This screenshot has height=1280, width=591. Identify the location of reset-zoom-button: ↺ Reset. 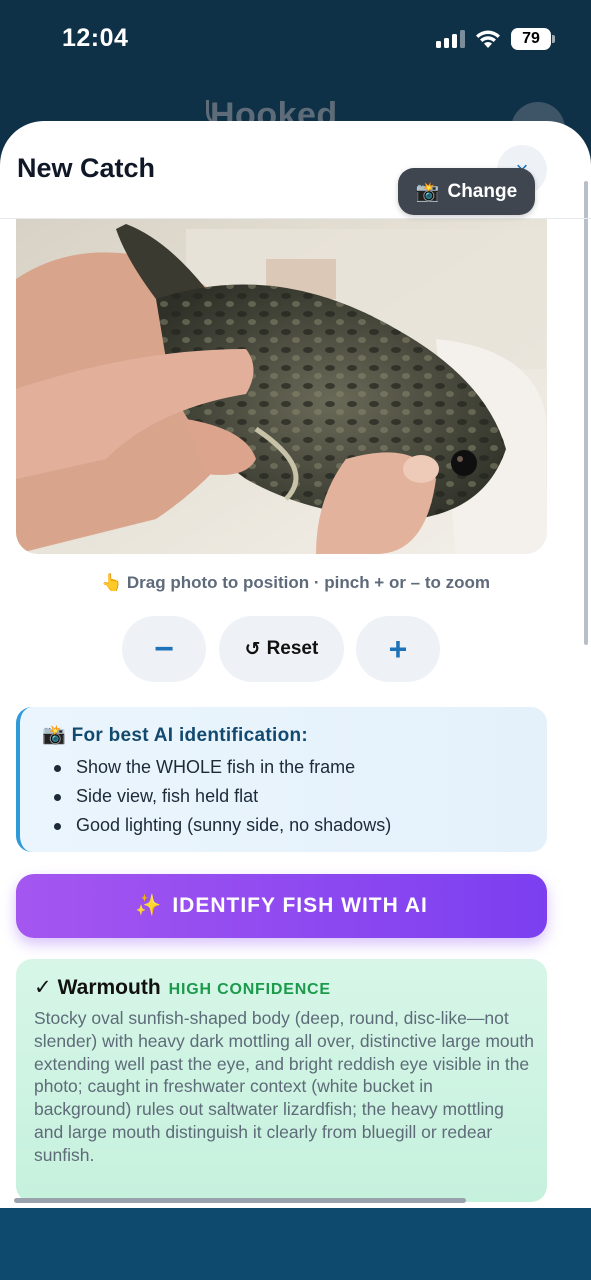
(281, 649).